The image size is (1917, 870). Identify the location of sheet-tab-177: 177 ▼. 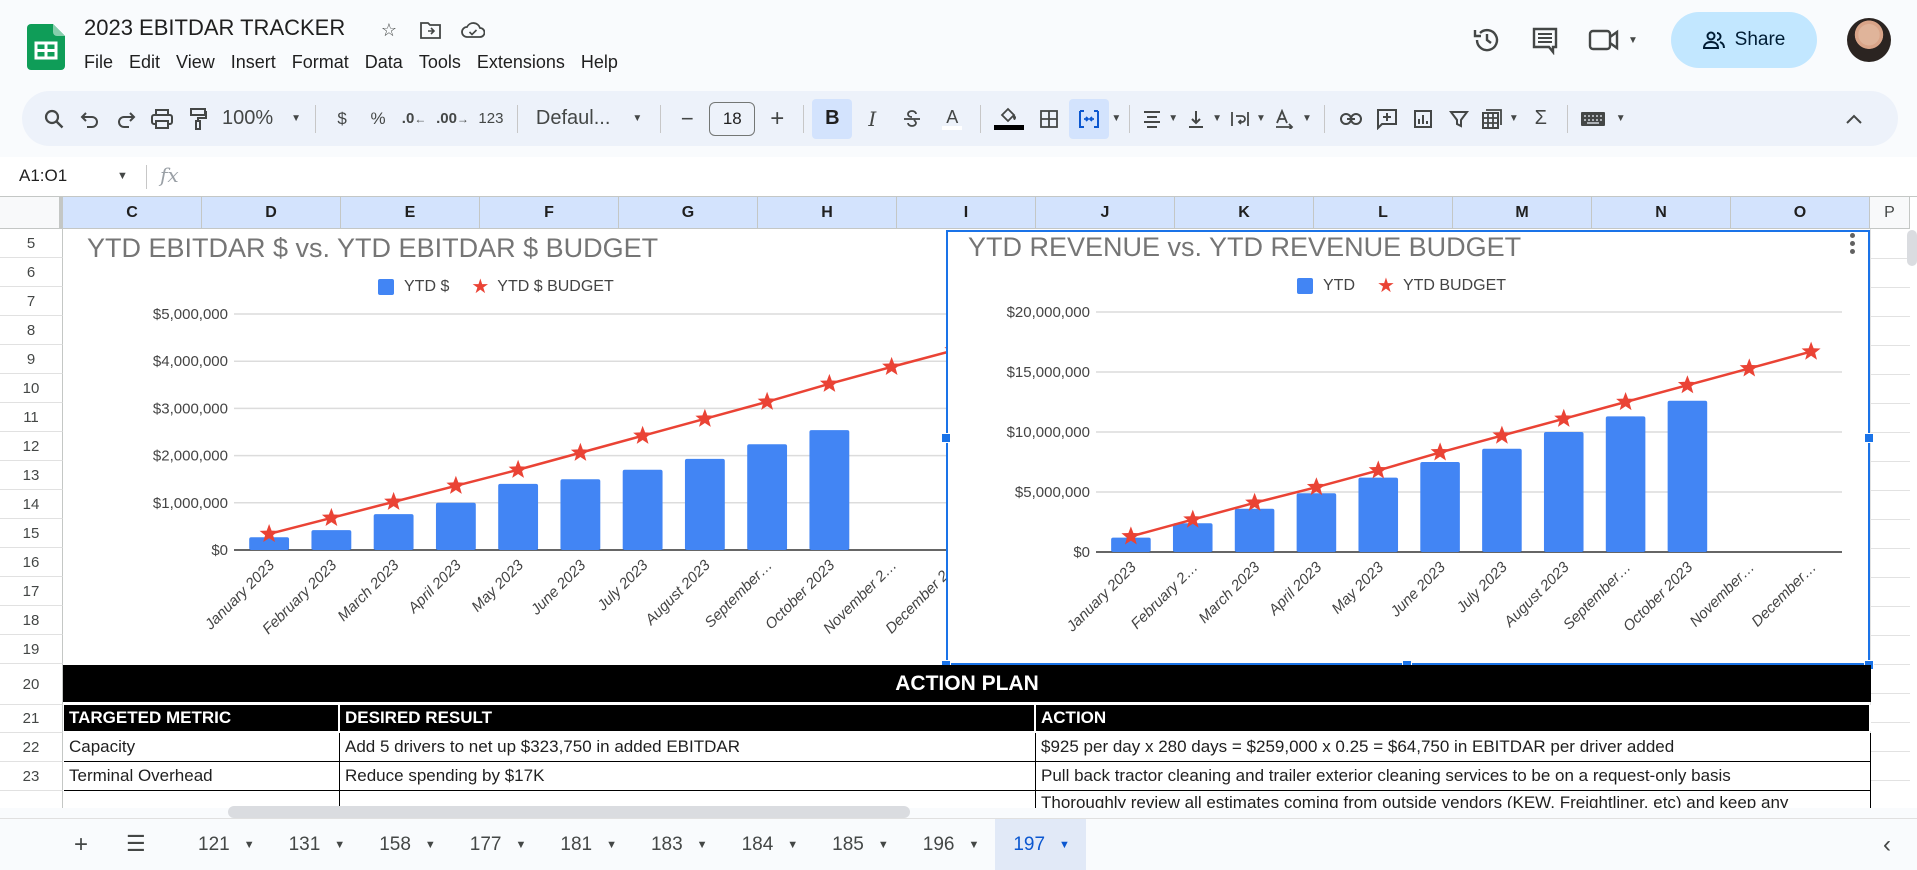
(497, 844).